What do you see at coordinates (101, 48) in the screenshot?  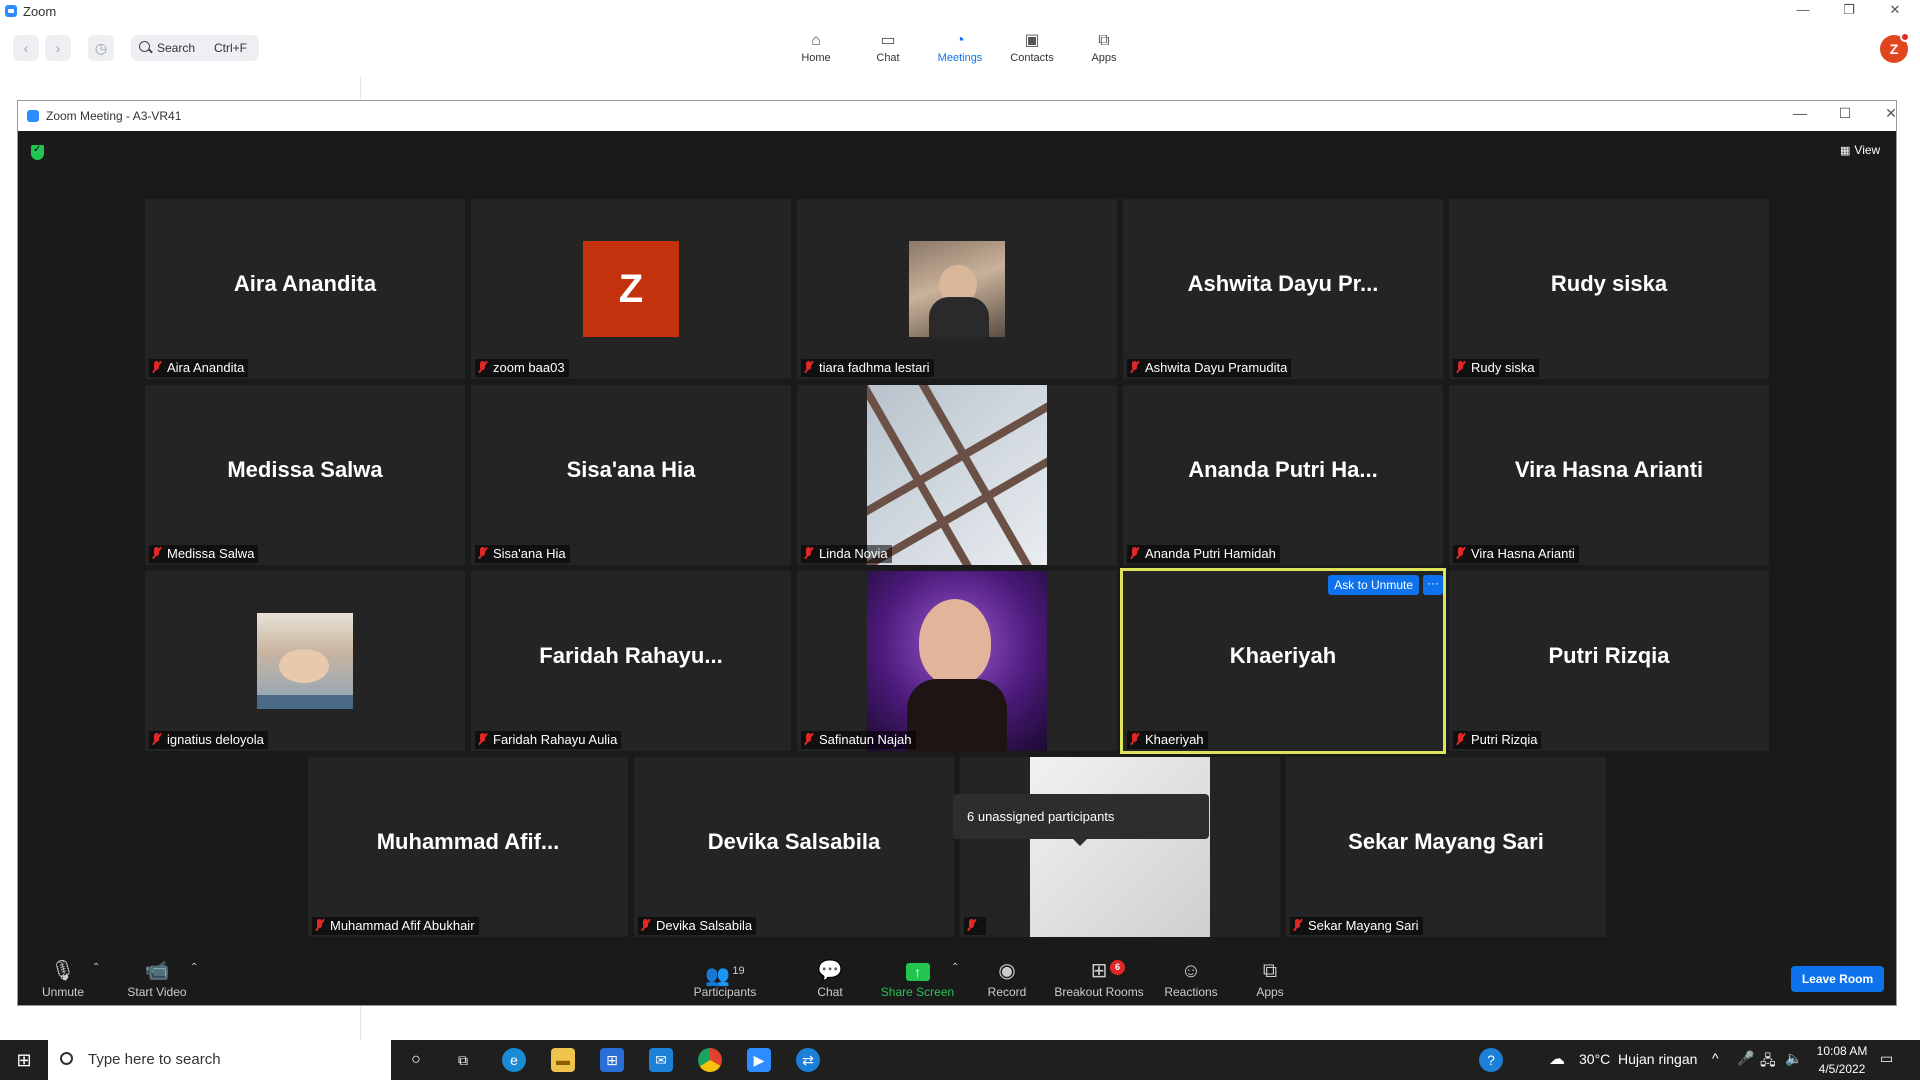 I see `history-button: ◷` at bounding box center [101, 48].